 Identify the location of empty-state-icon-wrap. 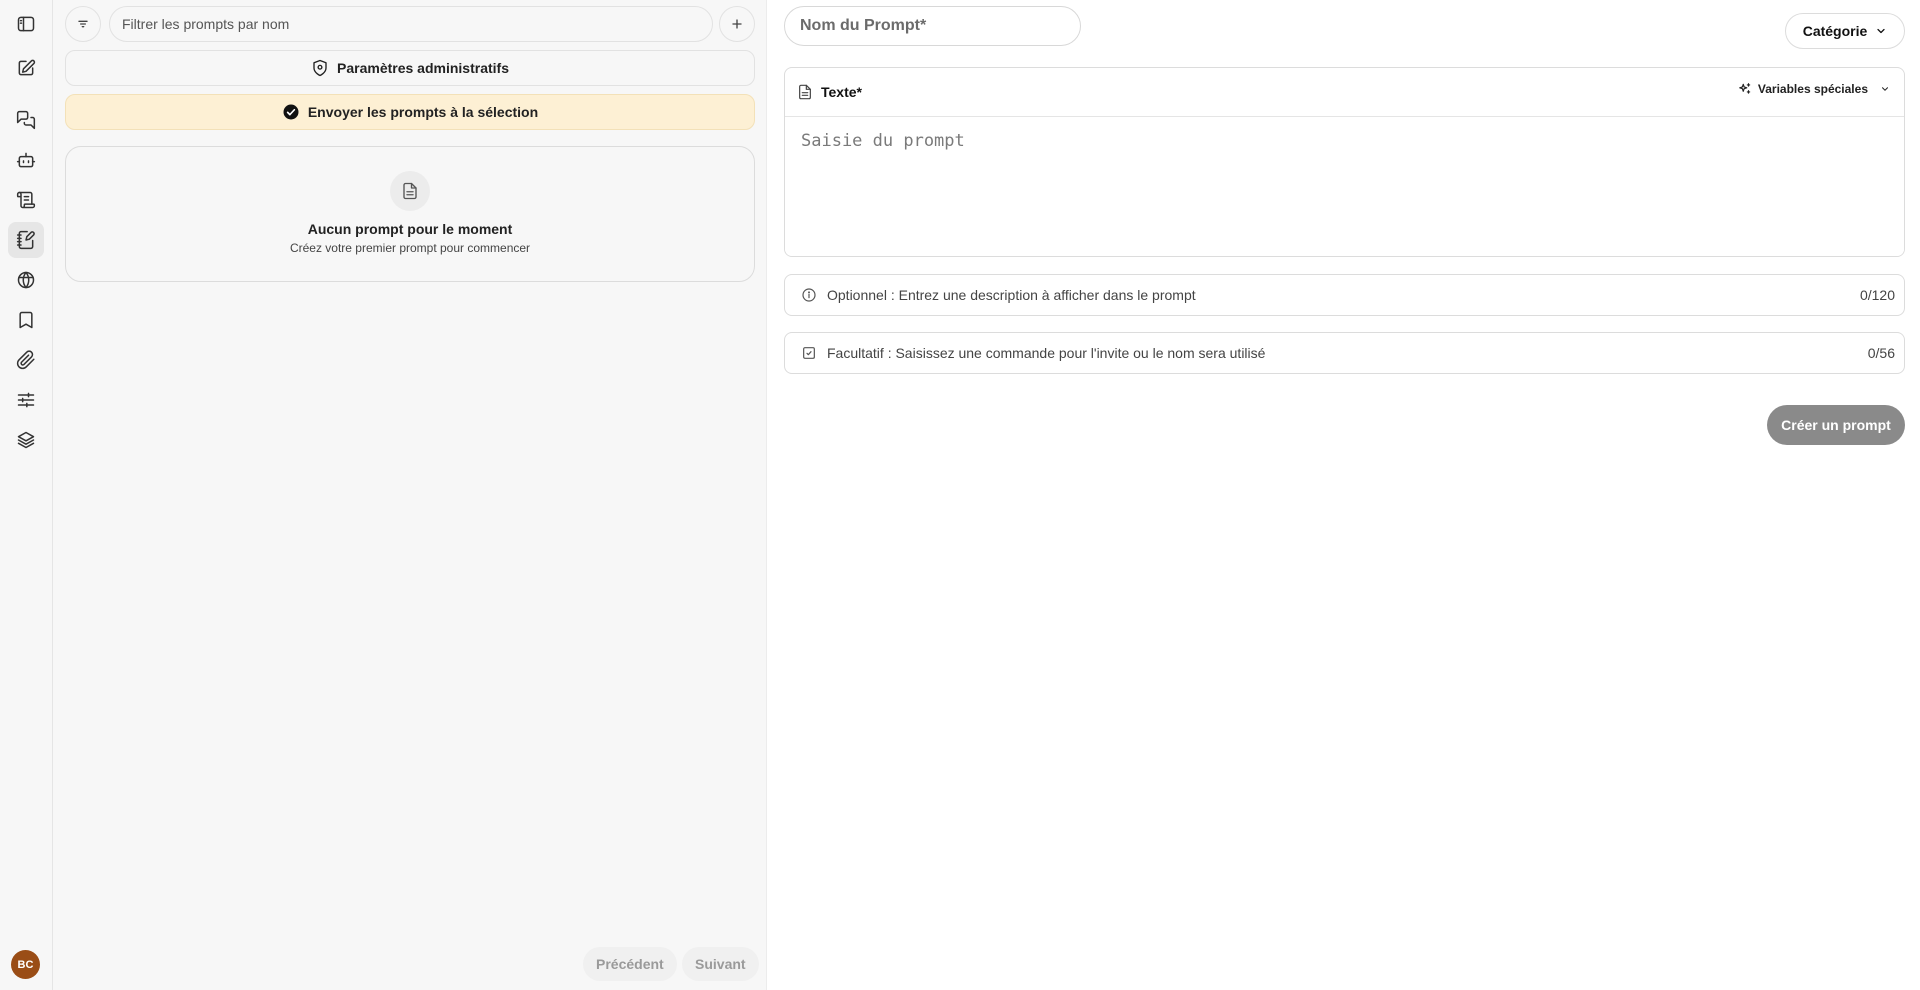
(410, 191).